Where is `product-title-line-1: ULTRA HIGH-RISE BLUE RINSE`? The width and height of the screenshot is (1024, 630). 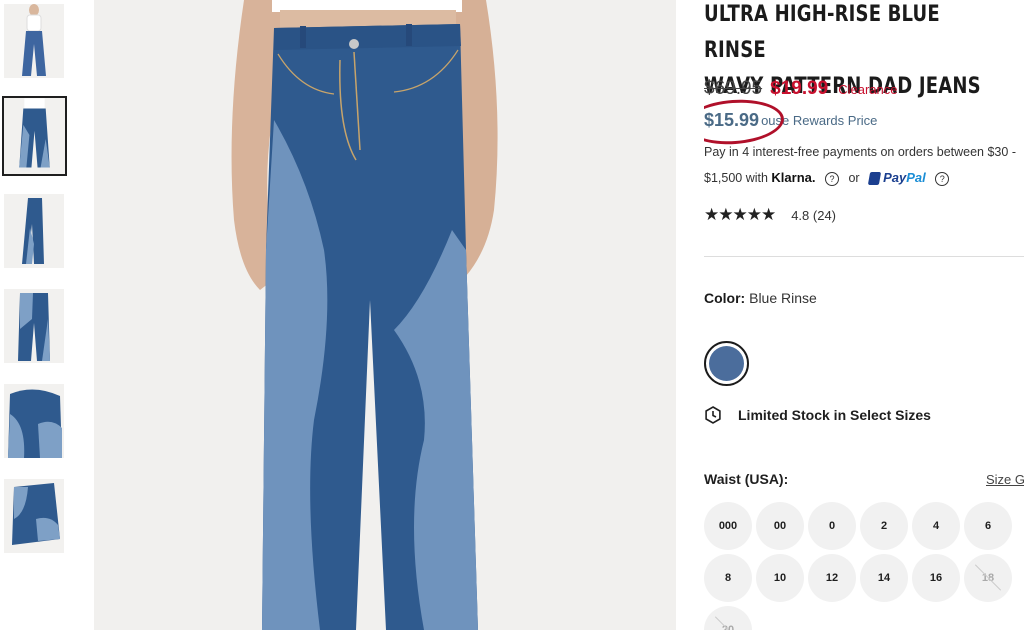
product-title-line-1: ULTRA HIGH-RISE BLUE RINSE is located at coordinates (822, 32).